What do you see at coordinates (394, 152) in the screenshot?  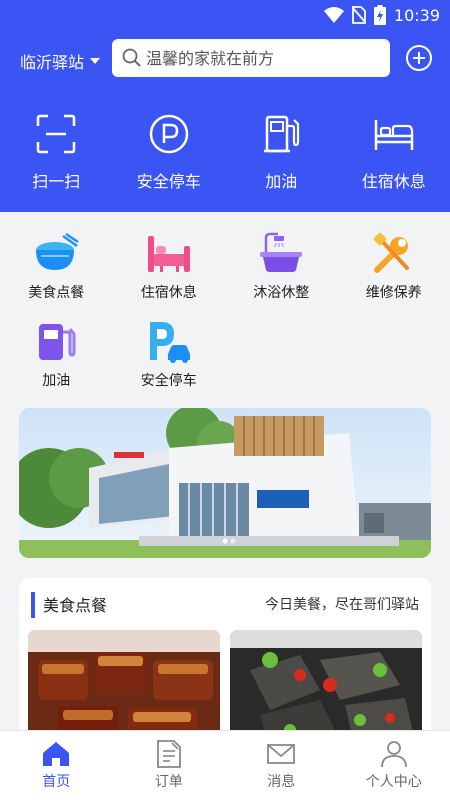 I see `quick-action-lodging: 住宿休息` at bounding box center [394, 152].